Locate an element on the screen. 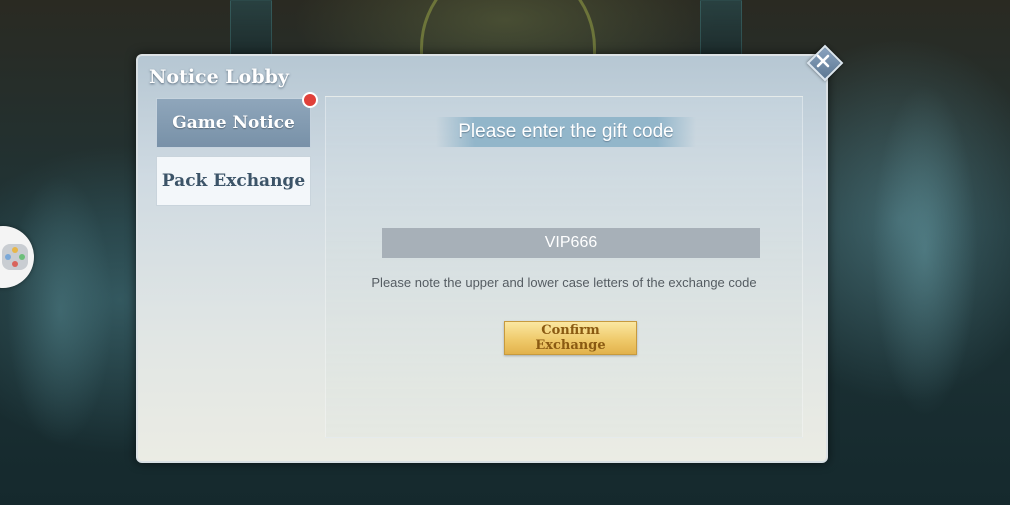 This screenshot has height=505, width=1010. gift-code-input is located at coordinates (571, 243).